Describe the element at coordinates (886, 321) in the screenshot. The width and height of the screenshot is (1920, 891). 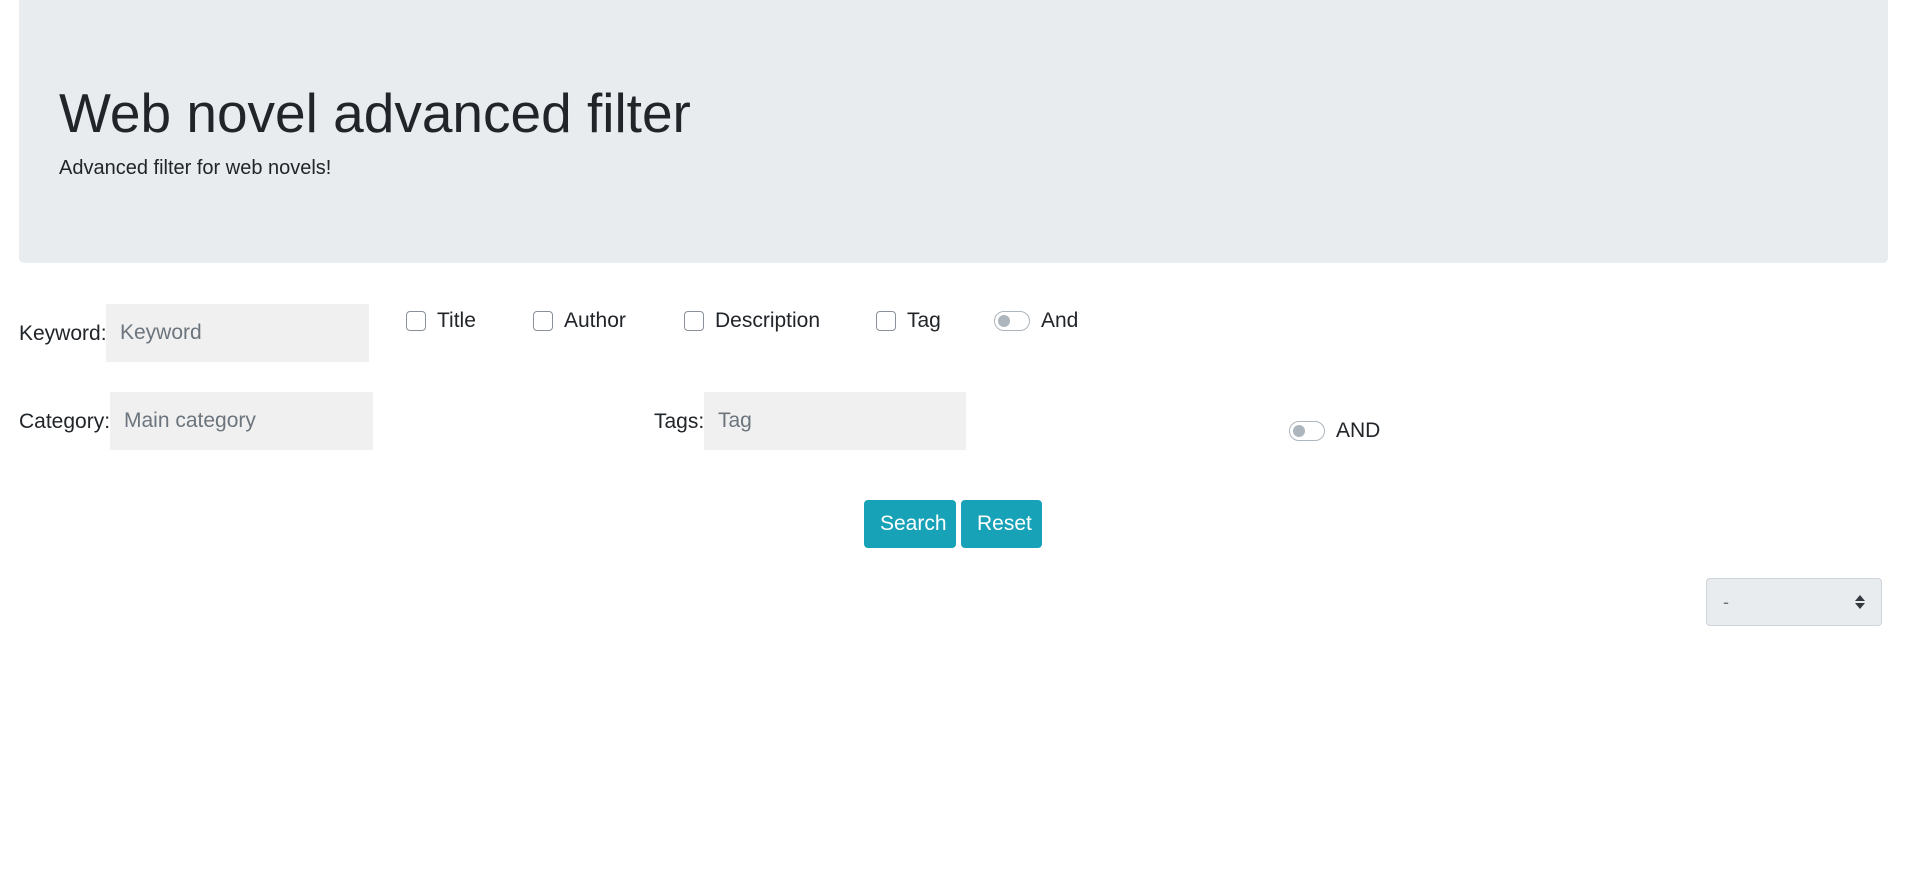
I see `tag-checkbox-box` at that location.